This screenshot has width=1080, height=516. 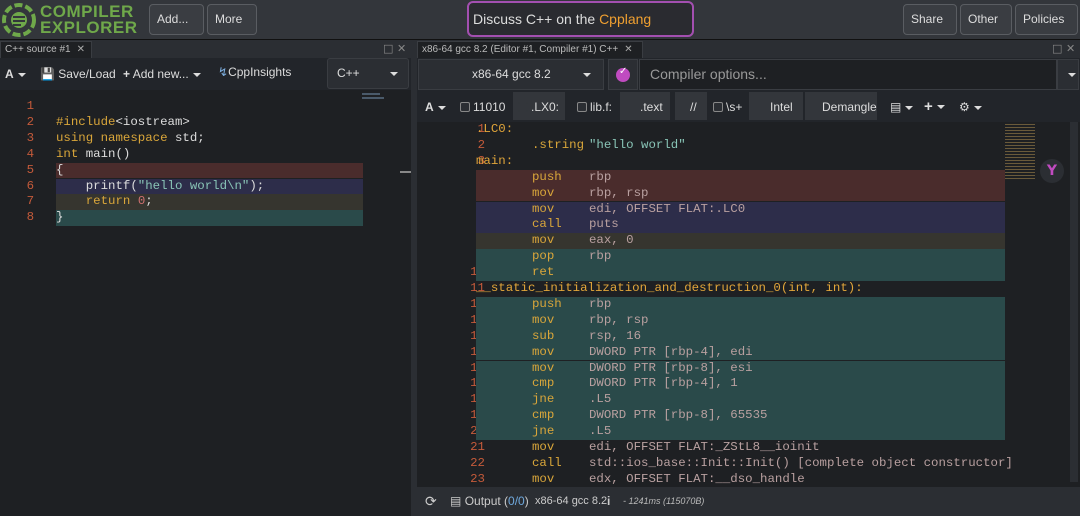 What do you see at coordinates (1052, 171) in the screenshot?
I see `quick-help-icon: Y` at bounding box center [1052, 171].